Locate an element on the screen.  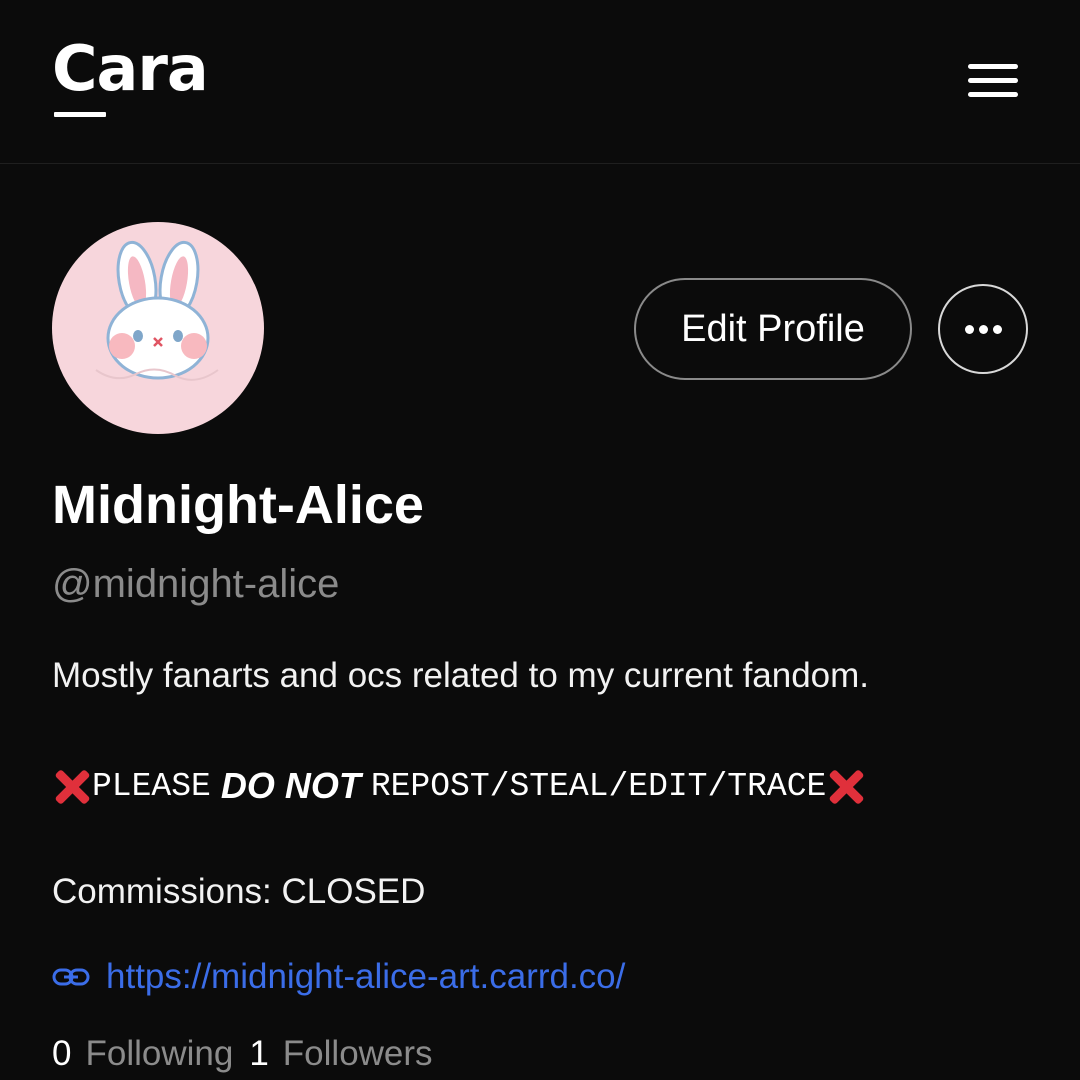
avatar is located at coordinates (158, 328).